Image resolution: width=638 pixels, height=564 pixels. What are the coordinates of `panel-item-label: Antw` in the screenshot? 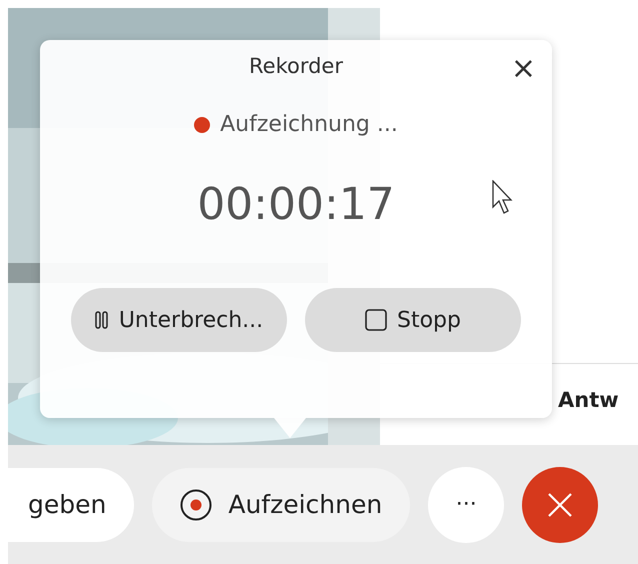 It's located at (588, 400).